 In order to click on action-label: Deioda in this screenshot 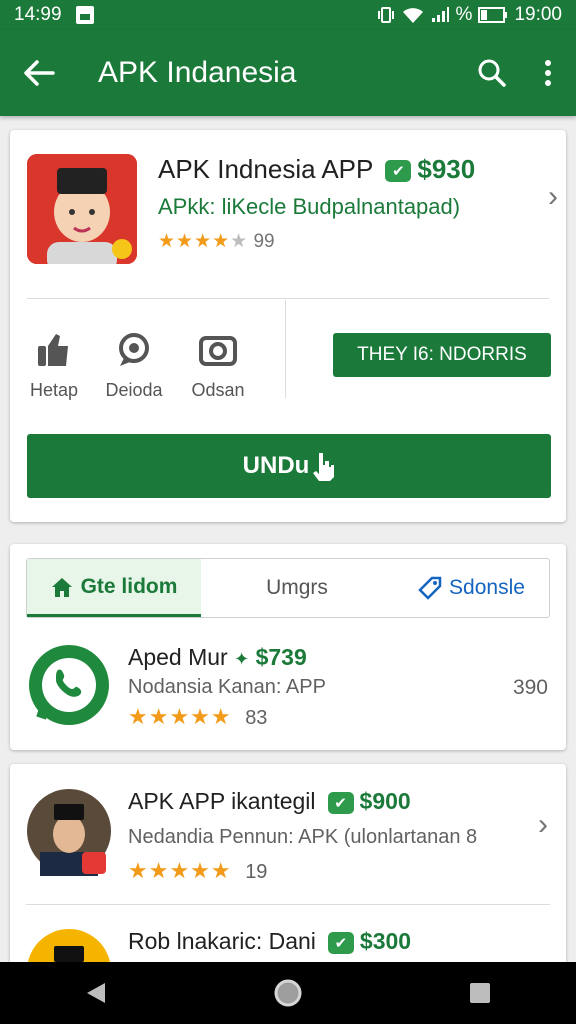, I will do `click(134, 390)`.